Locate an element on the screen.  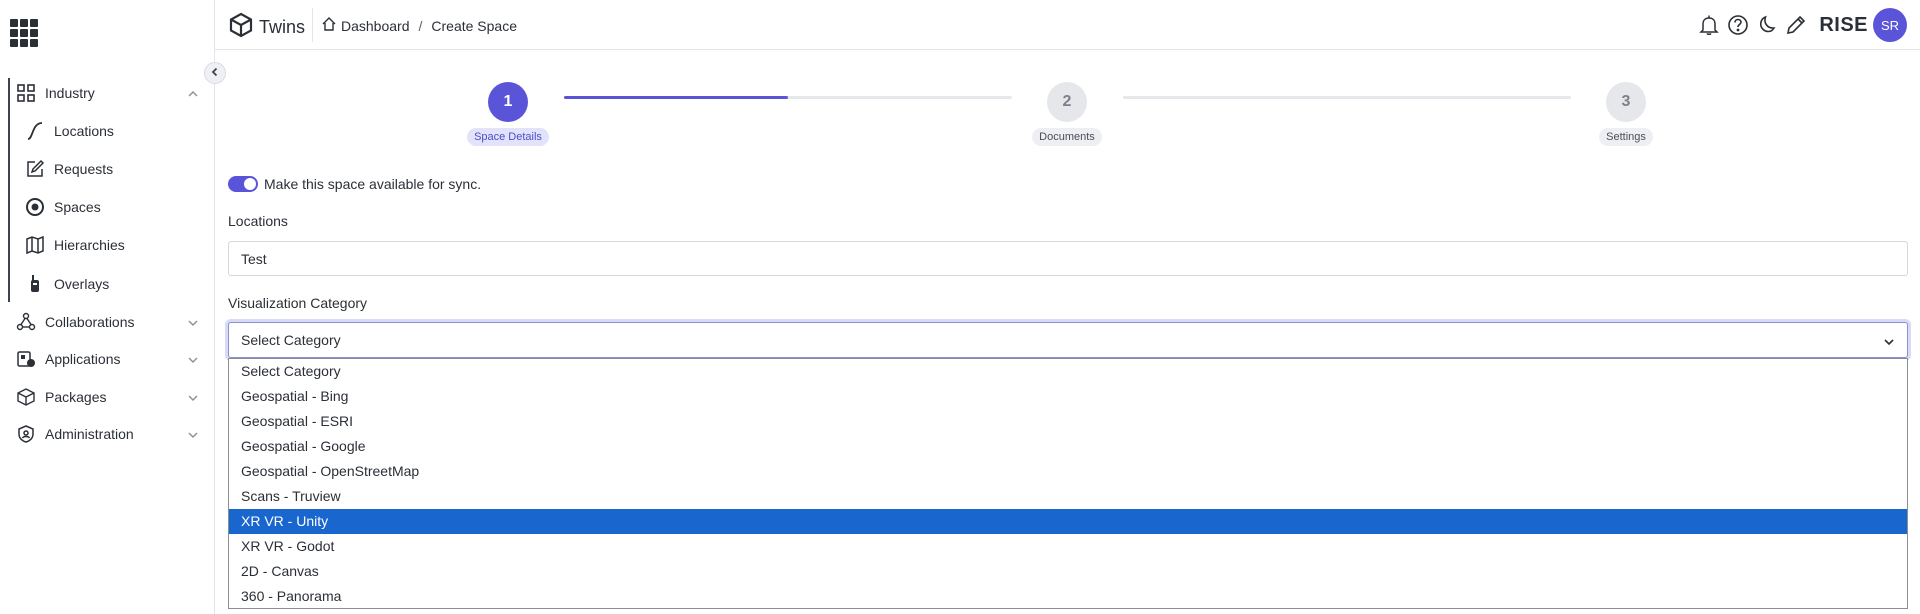
step-settings: 3 Settings is located at coordinates (1626, 114).